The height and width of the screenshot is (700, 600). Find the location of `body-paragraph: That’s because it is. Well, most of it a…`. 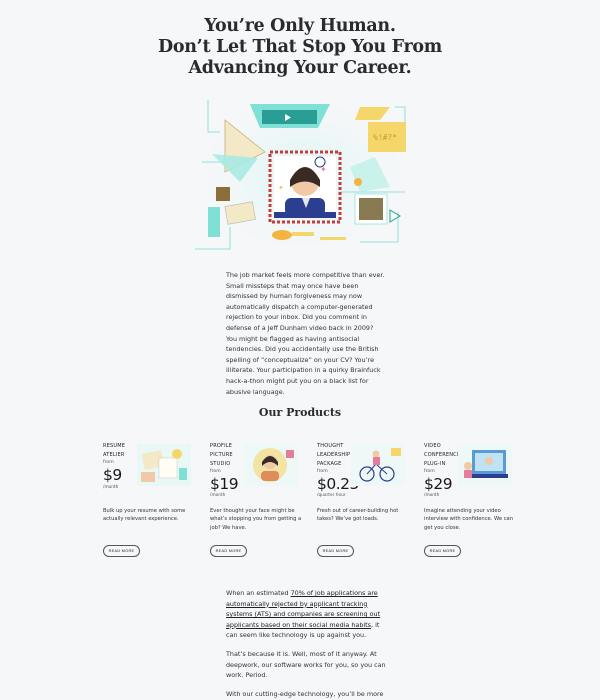

body-paragraph: That’s because it is. Well, most of it a… is located at coordinates (306, 664).